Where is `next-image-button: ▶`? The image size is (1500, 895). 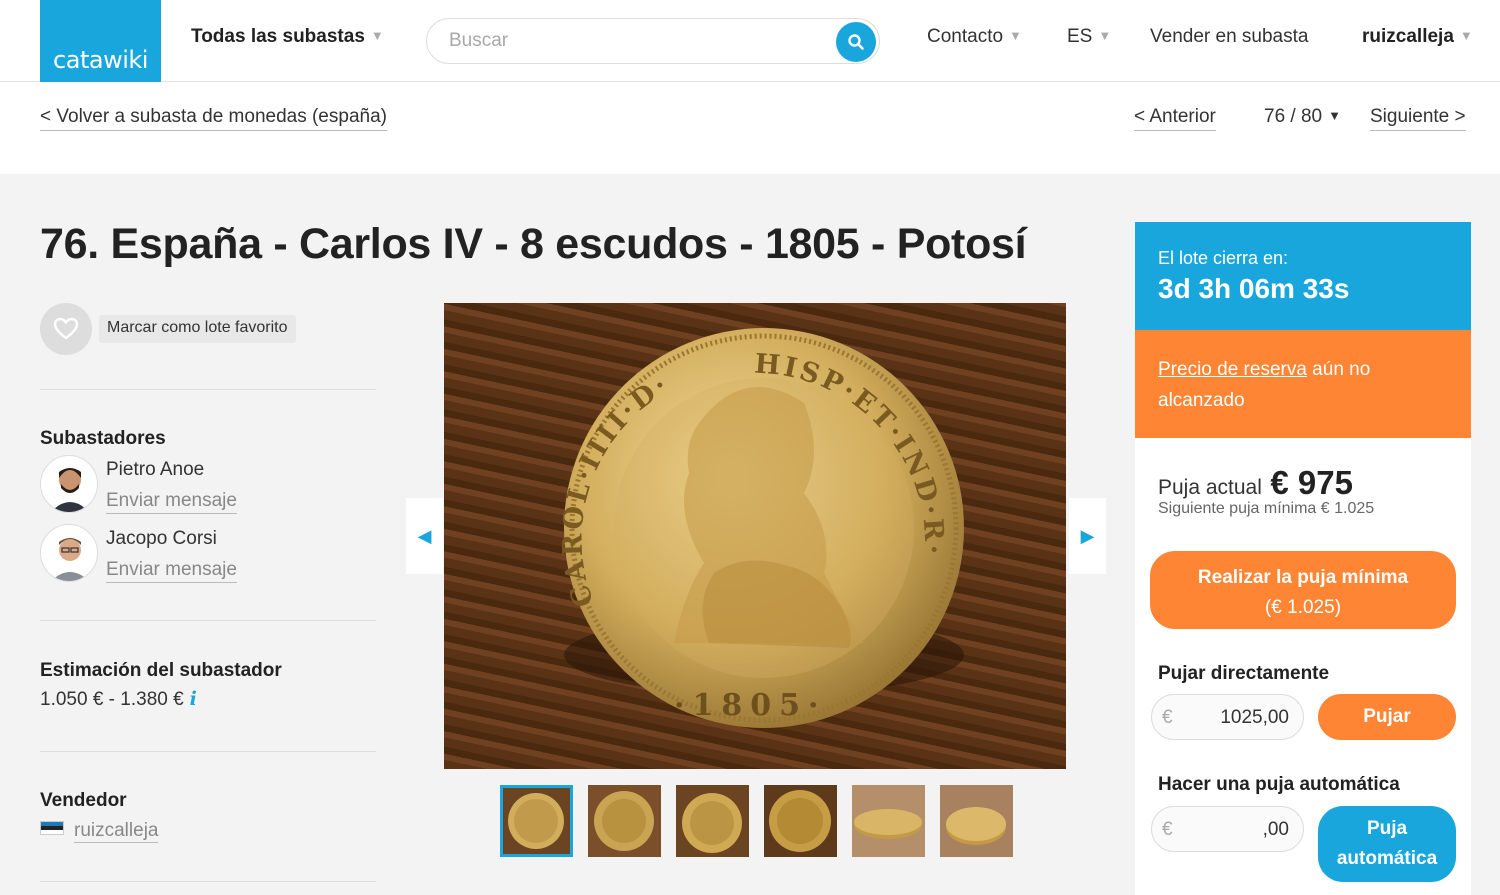 next-image-button: ▶ is located at coordinates (1087, 536).